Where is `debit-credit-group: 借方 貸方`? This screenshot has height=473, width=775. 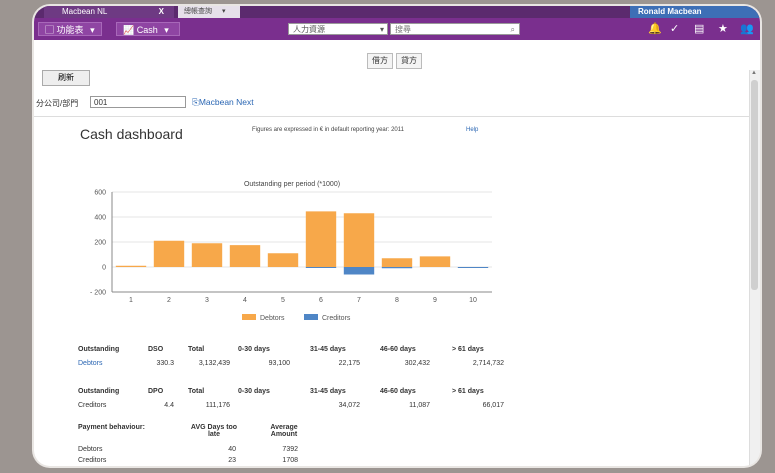
debit-credit-group: 借方 貸方 is located at coordinates (396, 59).